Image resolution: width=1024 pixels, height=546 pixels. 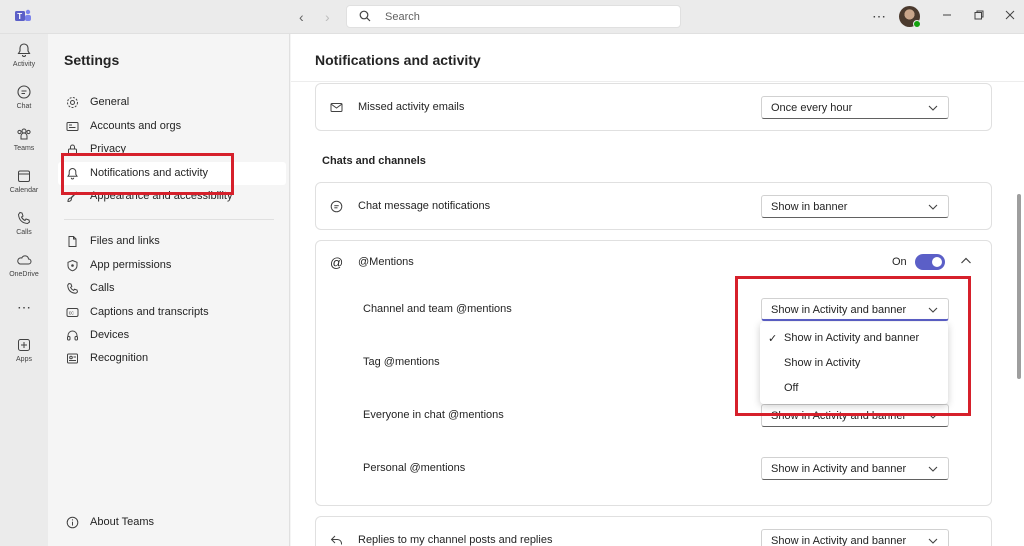 What do you see at coordinates (24, 176) in the screenshot?
I see `calendar-icon` at bounding box center [24, 176].